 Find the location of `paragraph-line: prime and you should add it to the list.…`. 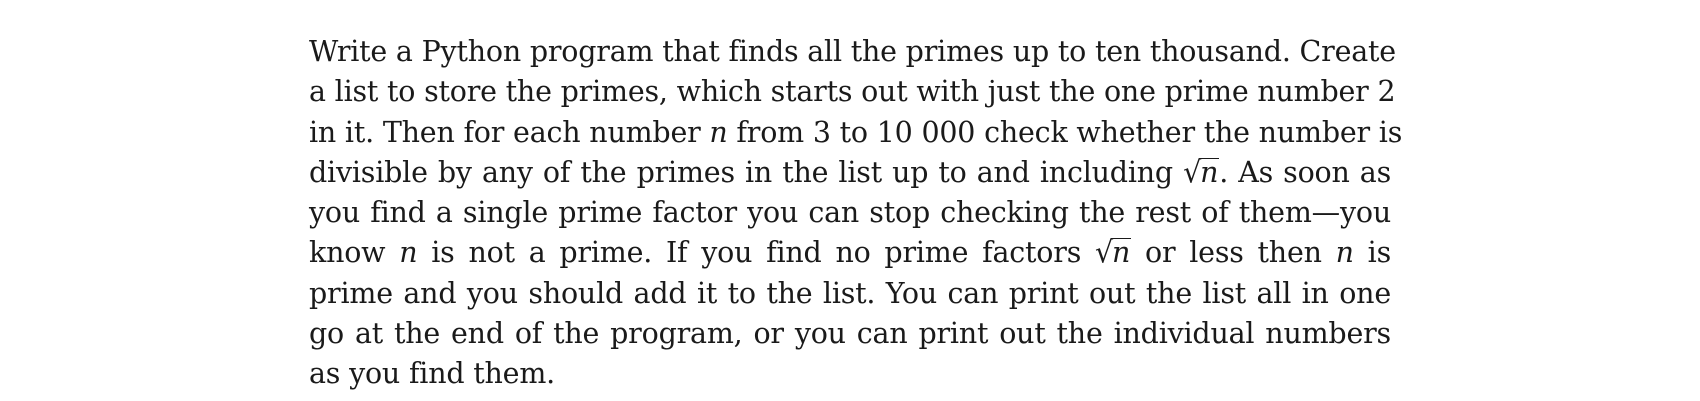

paragraph-line: prime and you should add it to the list.… is located at coordinates (850, 294).